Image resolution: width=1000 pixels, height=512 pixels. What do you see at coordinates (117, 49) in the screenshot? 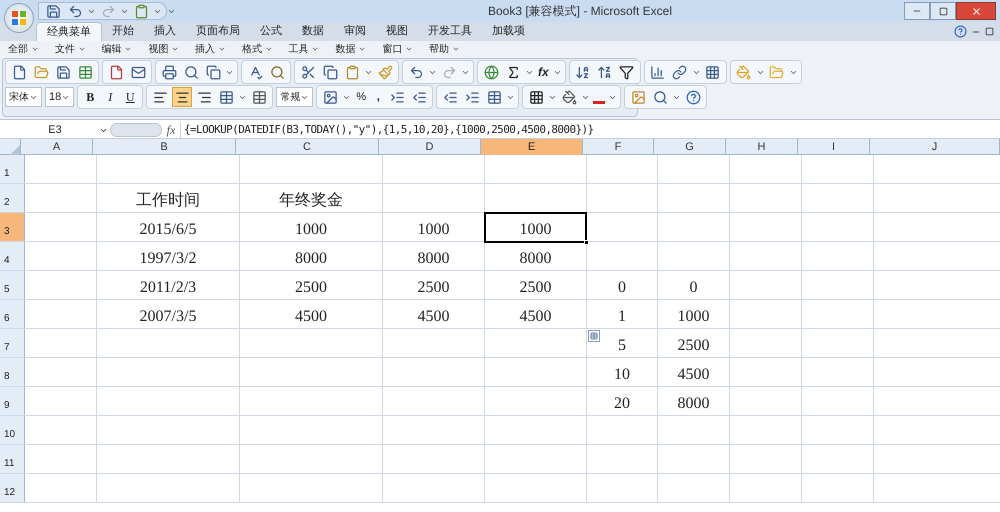
I see `menu-item: 编辑` at bounding box center [117, 49].